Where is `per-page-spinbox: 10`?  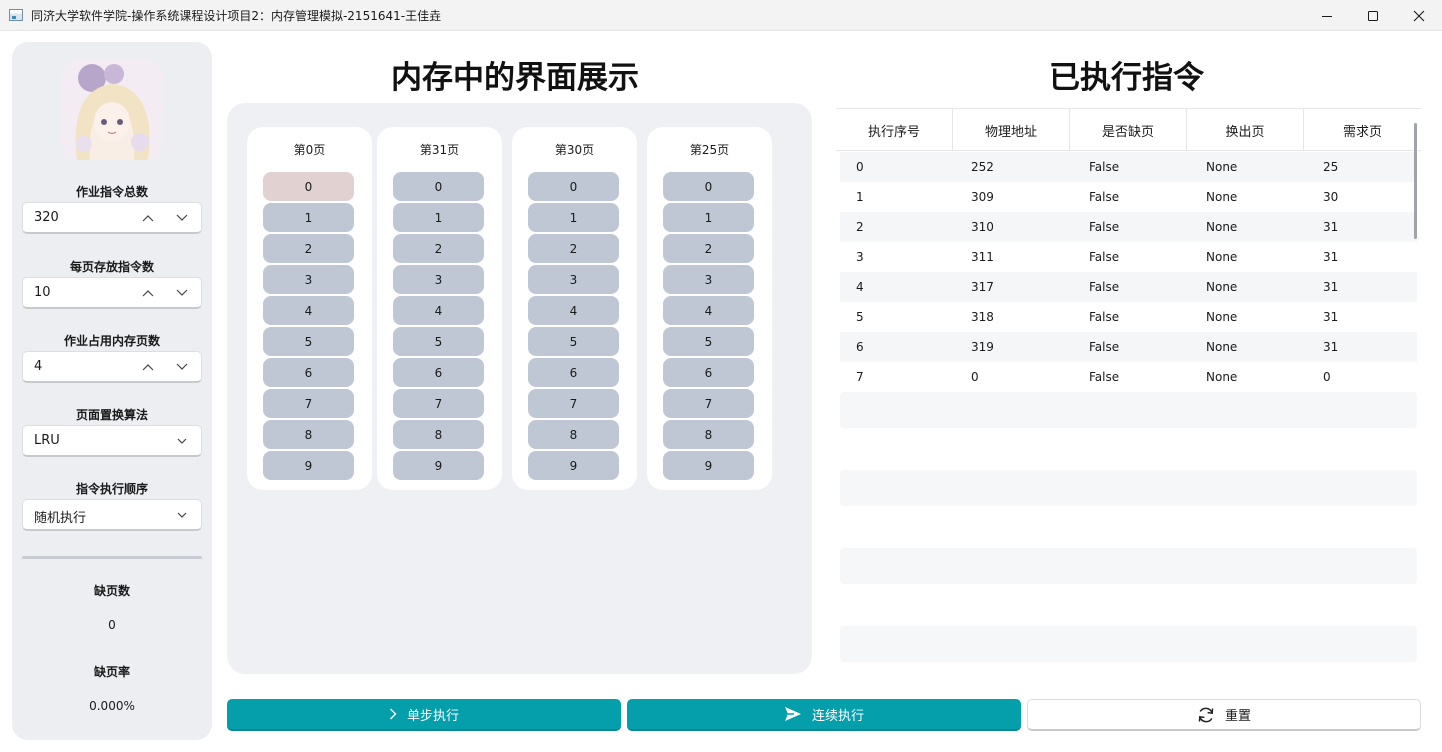
per-page-spinbox: 10 is located at coordinates (112, 293).